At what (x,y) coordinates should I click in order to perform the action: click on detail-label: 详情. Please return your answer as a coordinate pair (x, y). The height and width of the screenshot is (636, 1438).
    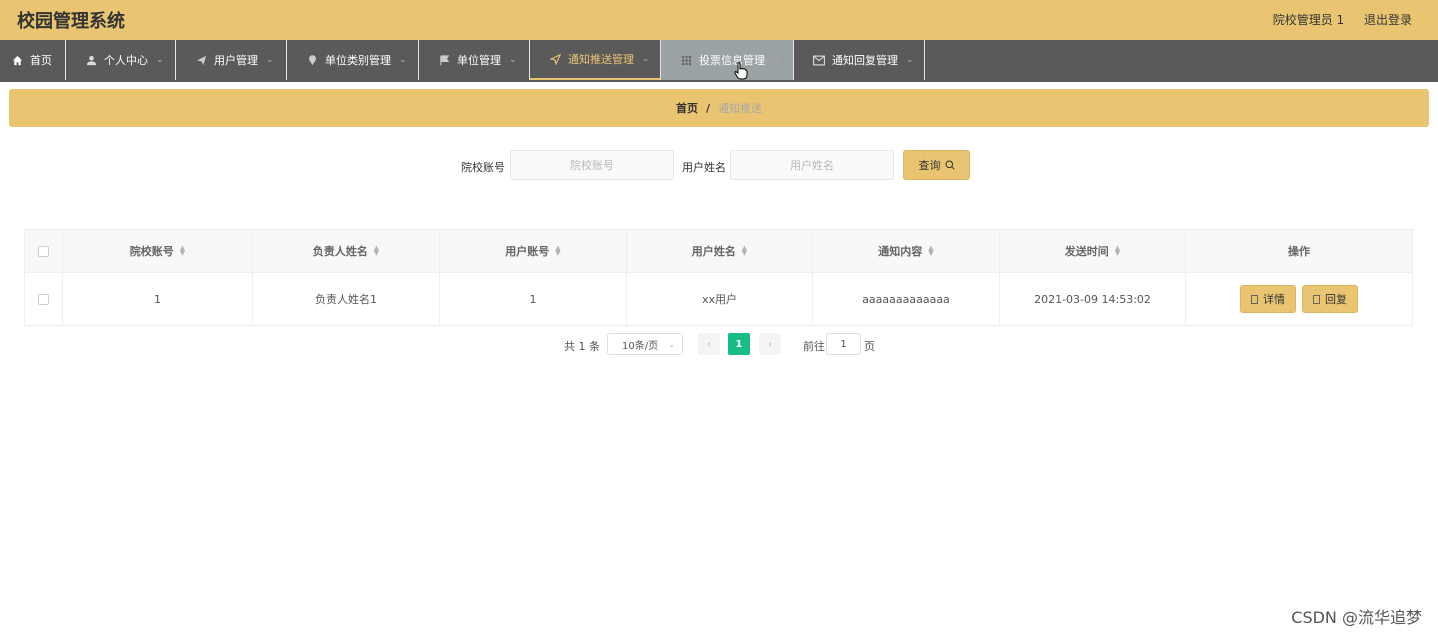
    Looking at the image, I should click on (1274, 299).